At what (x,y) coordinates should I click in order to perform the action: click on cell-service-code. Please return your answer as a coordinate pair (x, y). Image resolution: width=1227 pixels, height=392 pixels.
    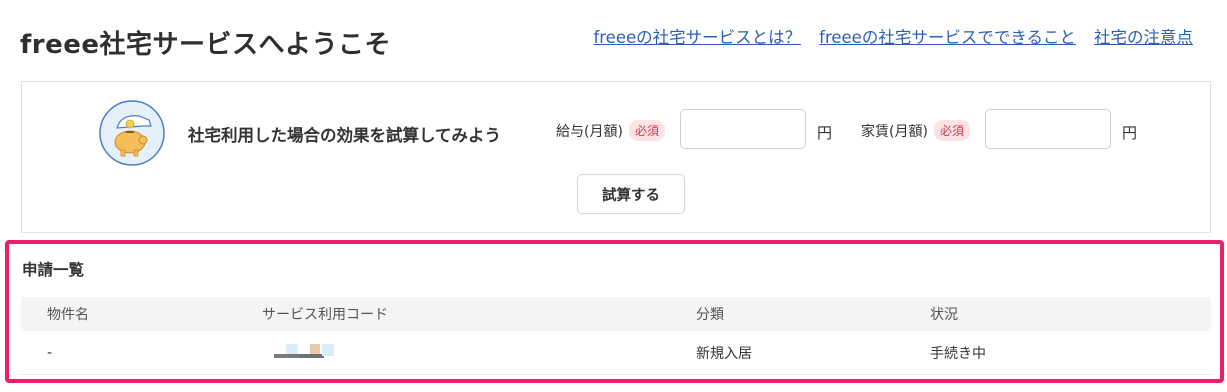
    Looking at the image, I should click on (298, 352).